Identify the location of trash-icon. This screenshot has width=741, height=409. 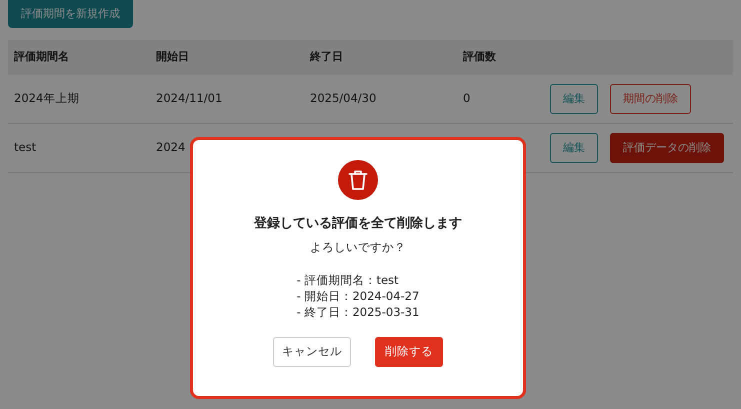
(358, 180).